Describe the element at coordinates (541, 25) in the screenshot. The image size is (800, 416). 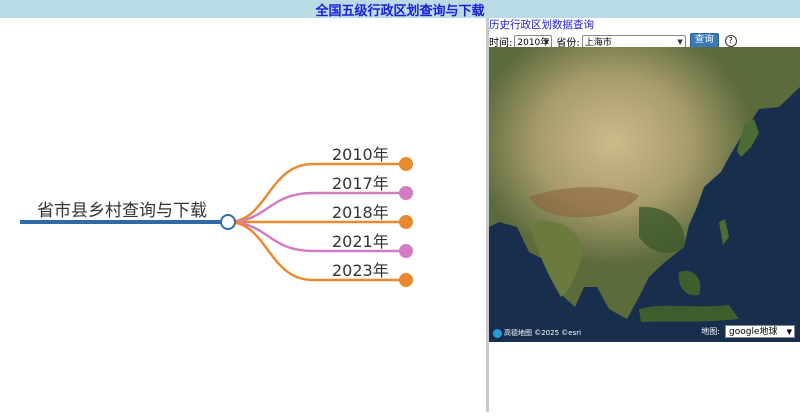
I see `panel-title: 历史行政区划数据查询` at that location.